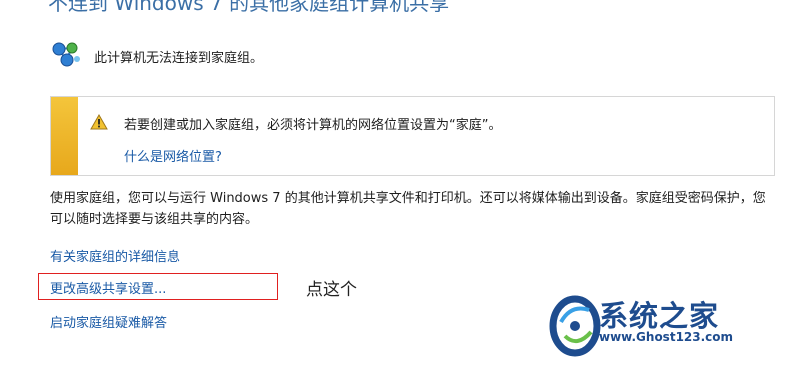 The height and width of the screenshot is (370, 800). Describe the element at coordinates (64, 136) in the screenshot. I see `warning-stripe` at that location.